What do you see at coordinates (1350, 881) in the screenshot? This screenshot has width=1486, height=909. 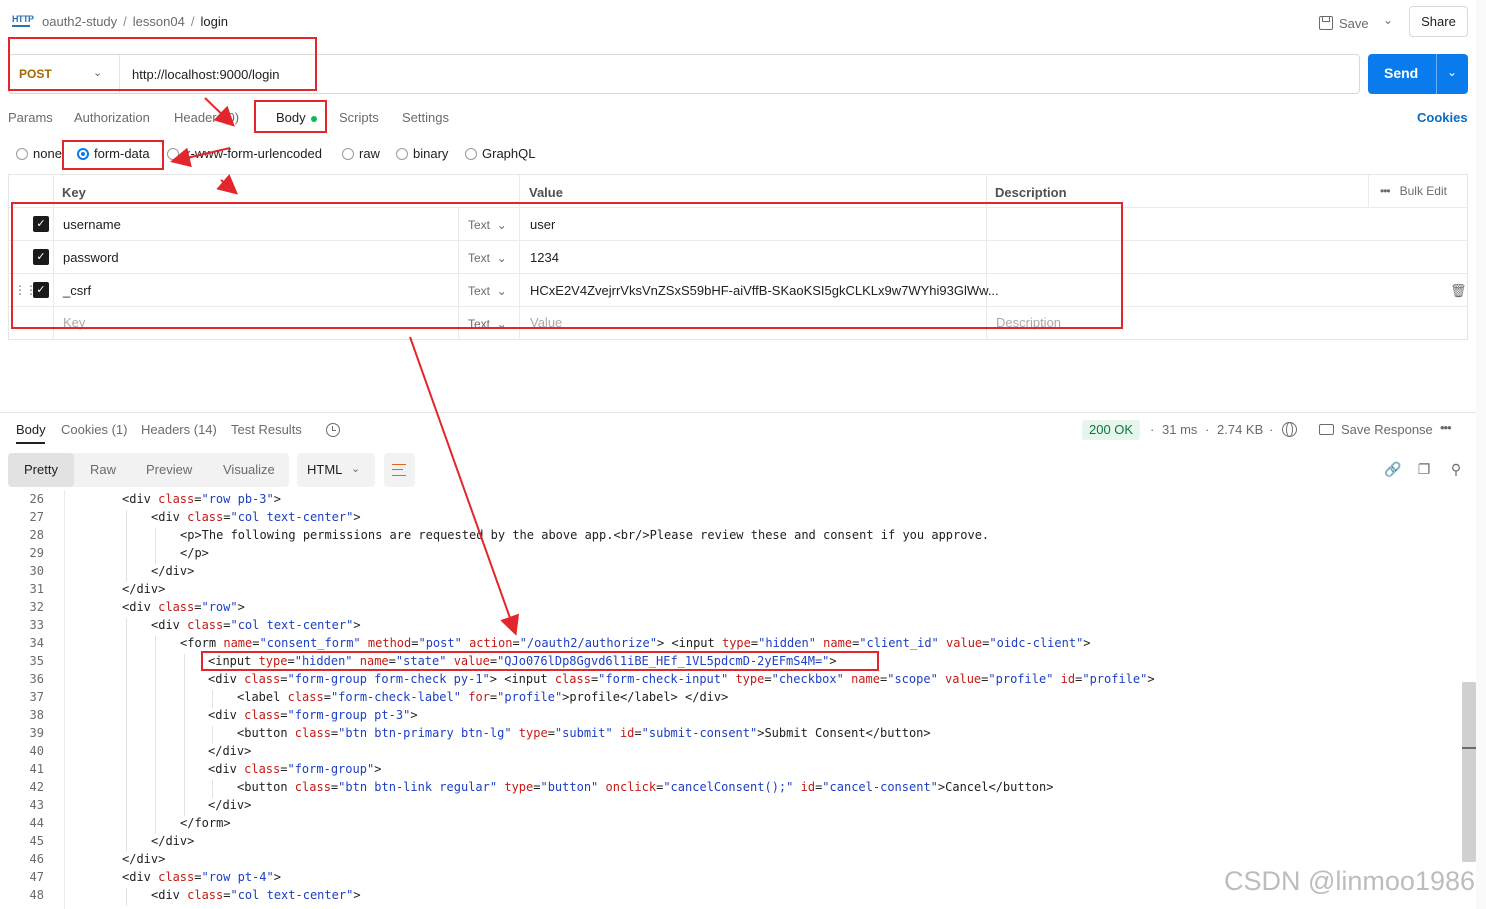 I see `watermark: CSDN @linmoo1986` at bounding box center [1350, 881].